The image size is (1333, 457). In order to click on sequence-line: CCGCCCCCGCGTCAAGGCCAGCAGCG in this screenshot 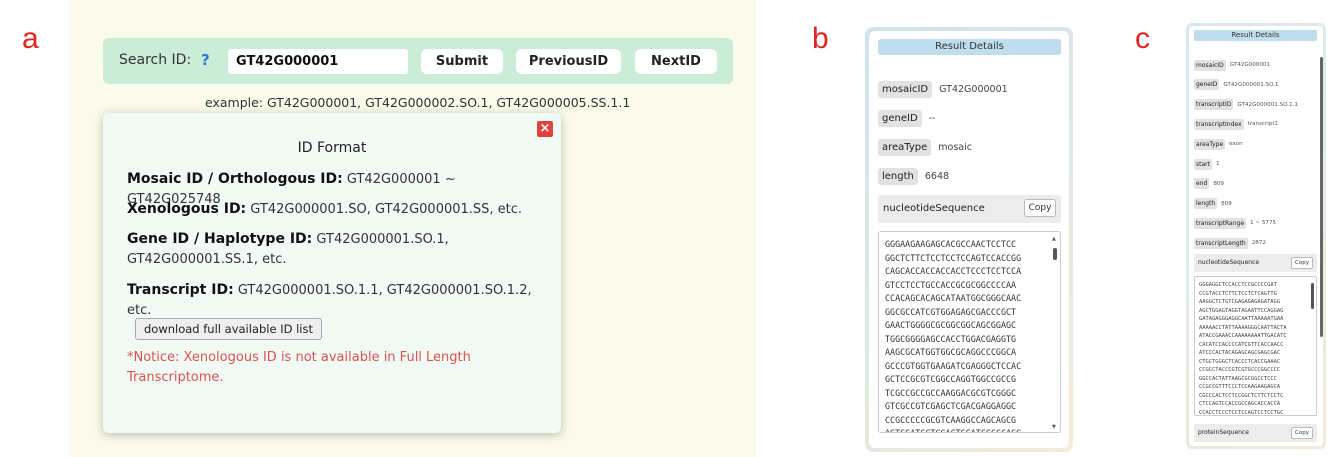, I will do `click(951, 419)`.